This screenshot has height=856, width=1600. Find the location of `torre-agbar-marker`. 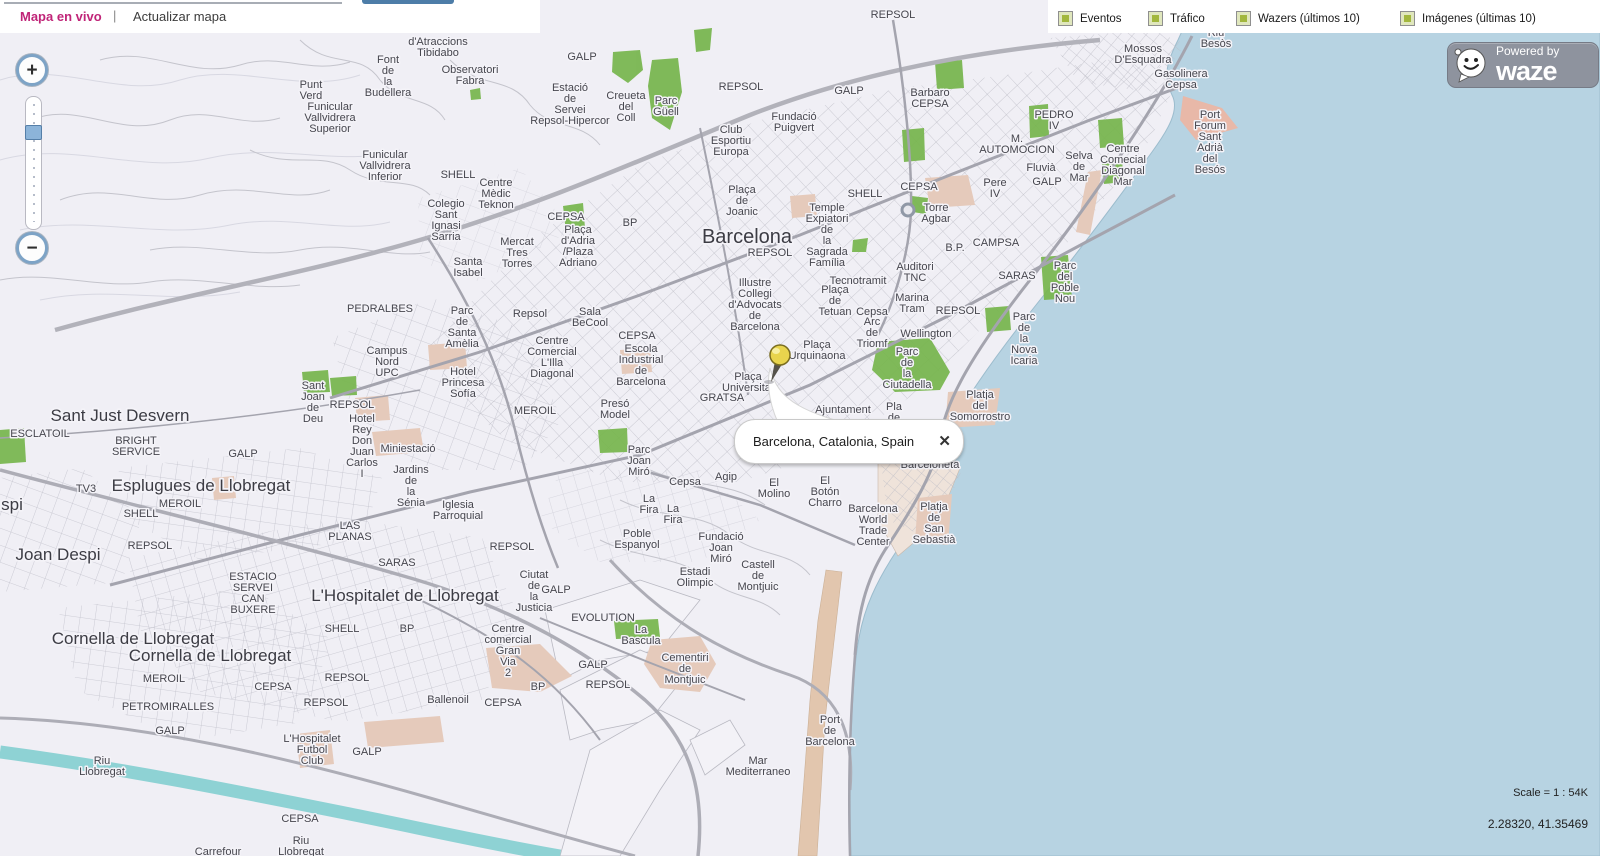

torre-agbar-marker is located at coordinates (908, 210).